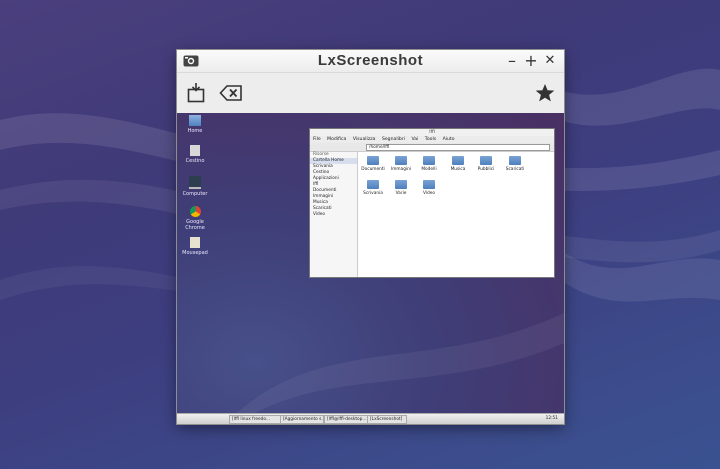 This screenshot has width=720, height=469. I want to click on desktop-icon-mousepad: Mousepad, so click(195, 246).